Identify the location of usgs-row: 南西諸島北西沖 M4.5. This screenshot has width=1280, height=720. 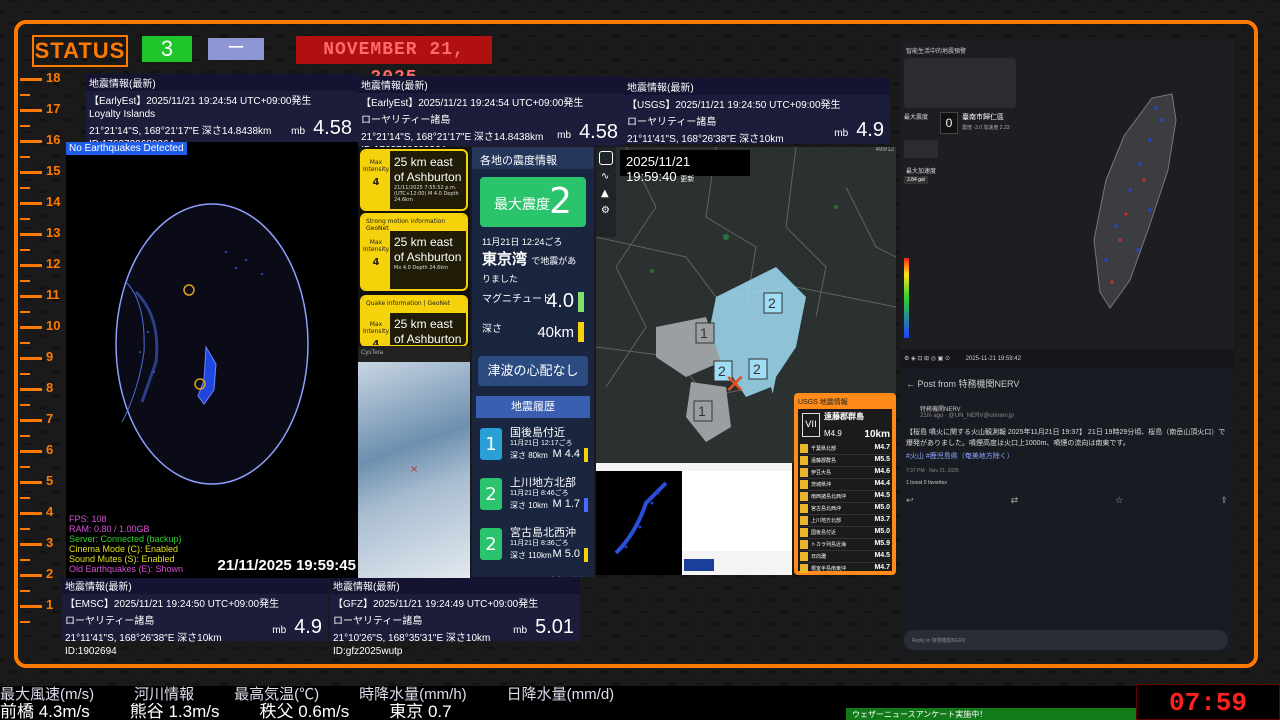
(845, 497).